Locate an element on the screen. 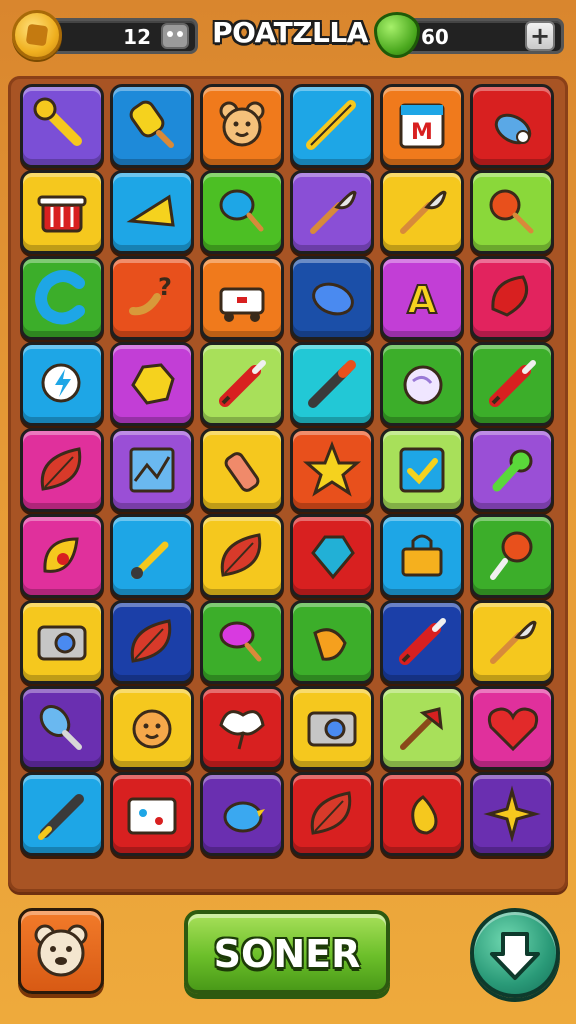 This screenshot has width=576, height=1024. tile-wrench is located at coordinates (62, 126).